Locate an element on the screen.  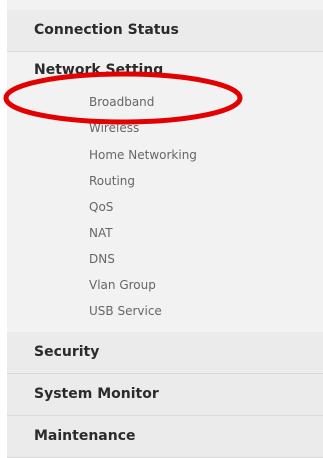
submenu-usb-service: USB Service is located at coordinates (125, 311).